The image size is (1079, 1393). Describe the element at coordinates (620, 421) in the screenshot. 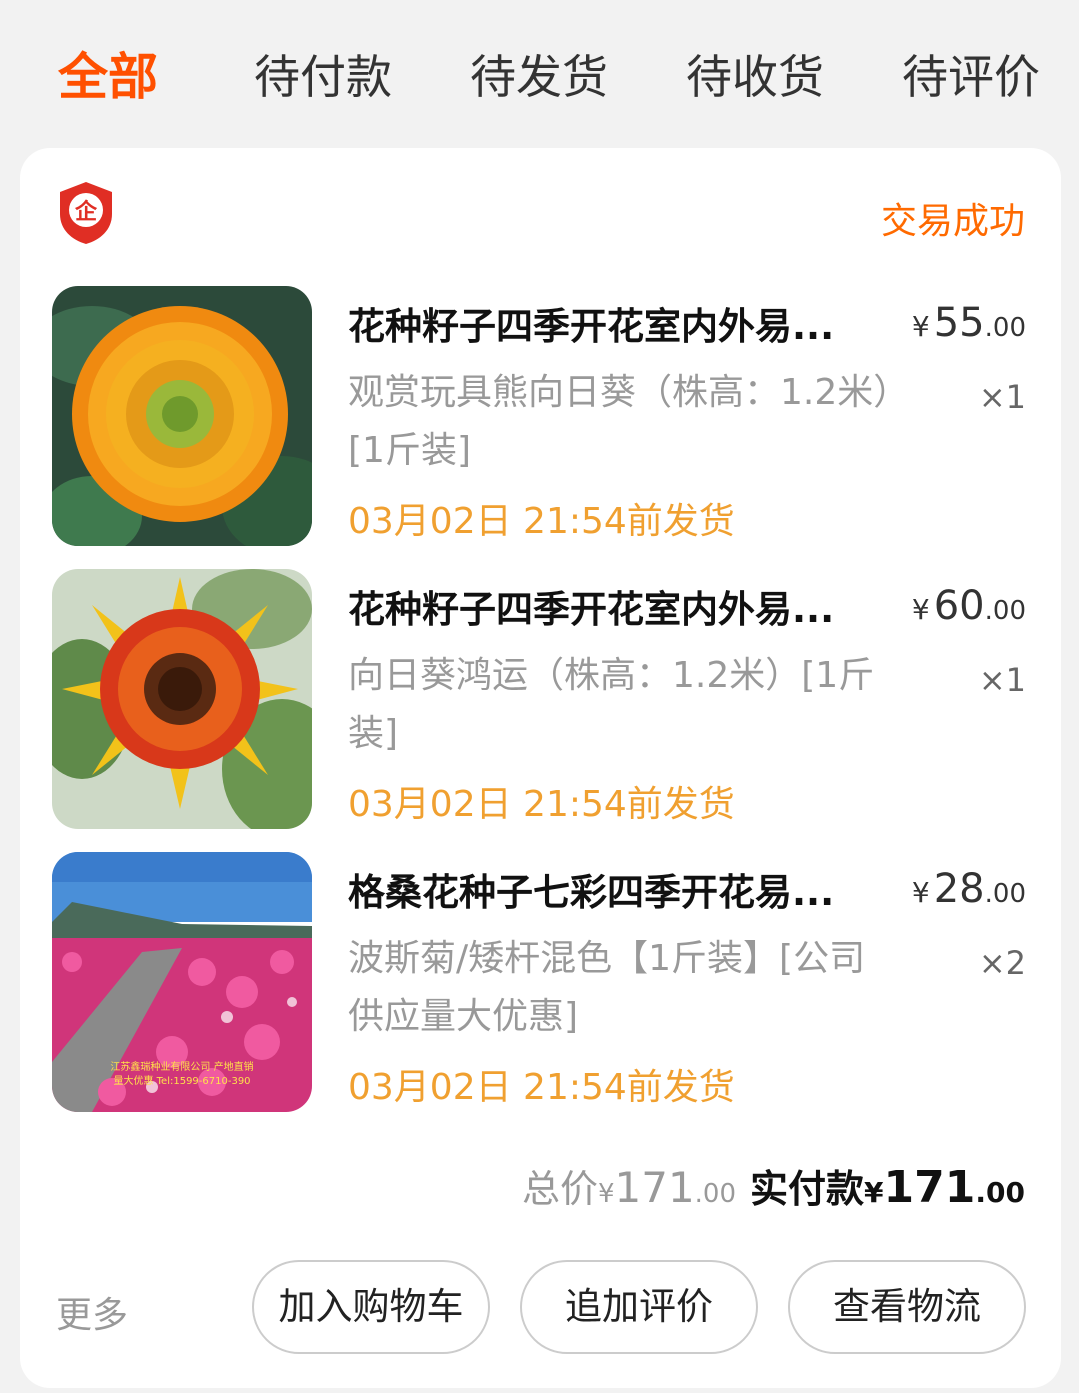

I see `product-spec: 观赏玩具熊向日葵（株高：1.2米）[1斤装]` at that location.